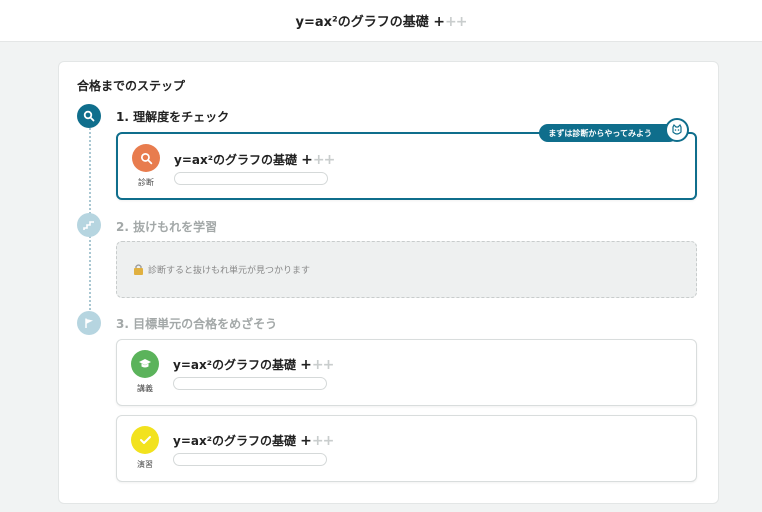 The height and width of the screenshot is (512, 762). Describe the element at coordinates (146, 158) in the screenshot. I see `diagnosis-search-icon` at that location.